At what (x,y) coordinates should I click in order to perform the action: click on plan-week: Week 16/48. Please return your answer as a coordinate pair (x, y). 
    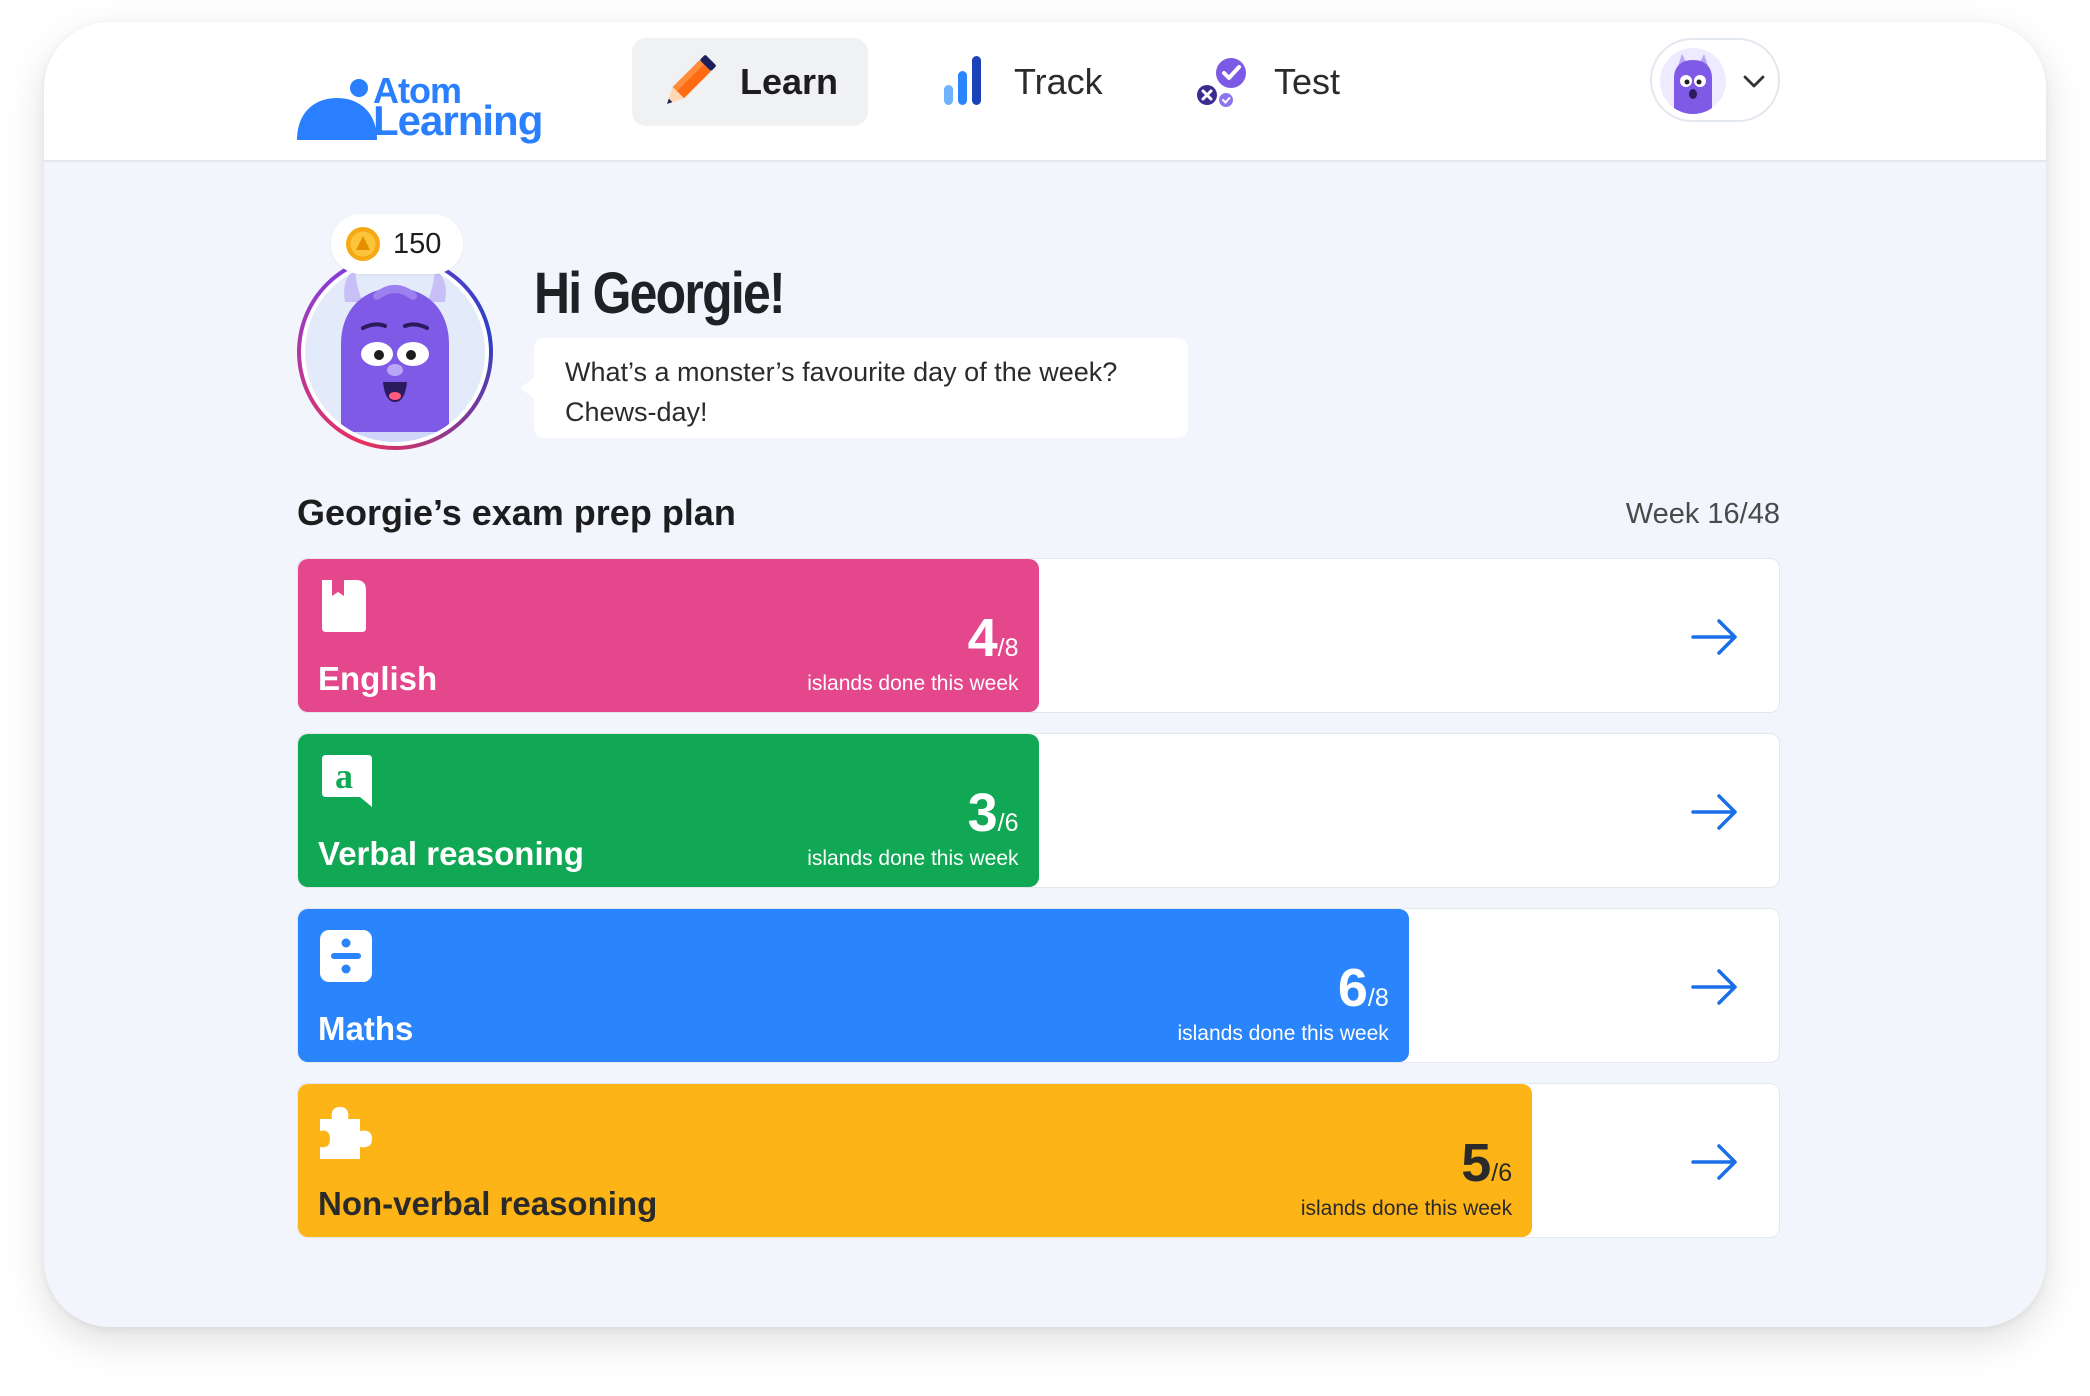
    Looking at the image, I should click on (1702, 514).